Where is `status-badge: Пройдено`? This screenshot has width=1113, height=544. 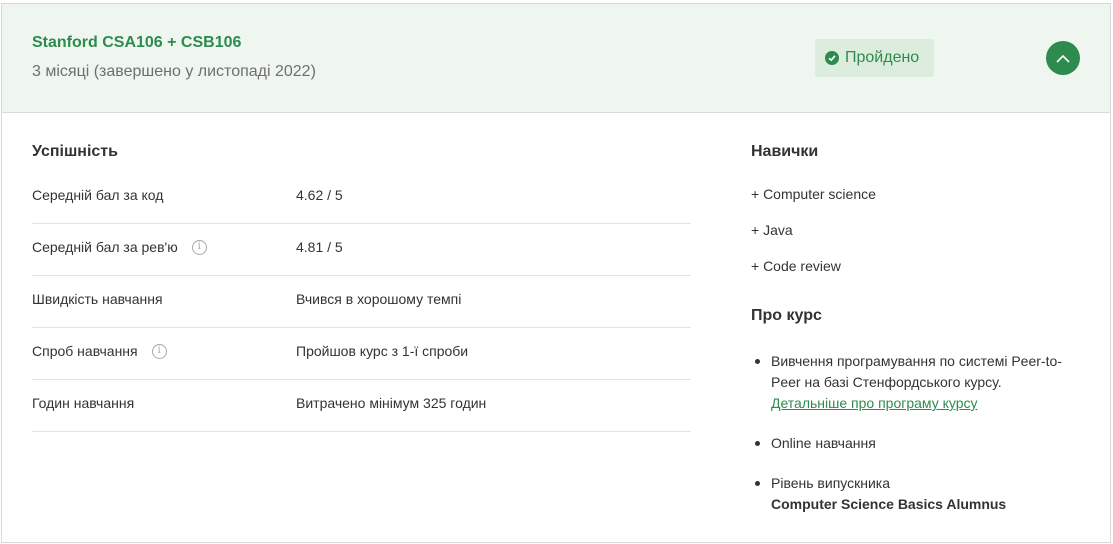 status-badge: Пройдено is located at coordinates (874, 58).